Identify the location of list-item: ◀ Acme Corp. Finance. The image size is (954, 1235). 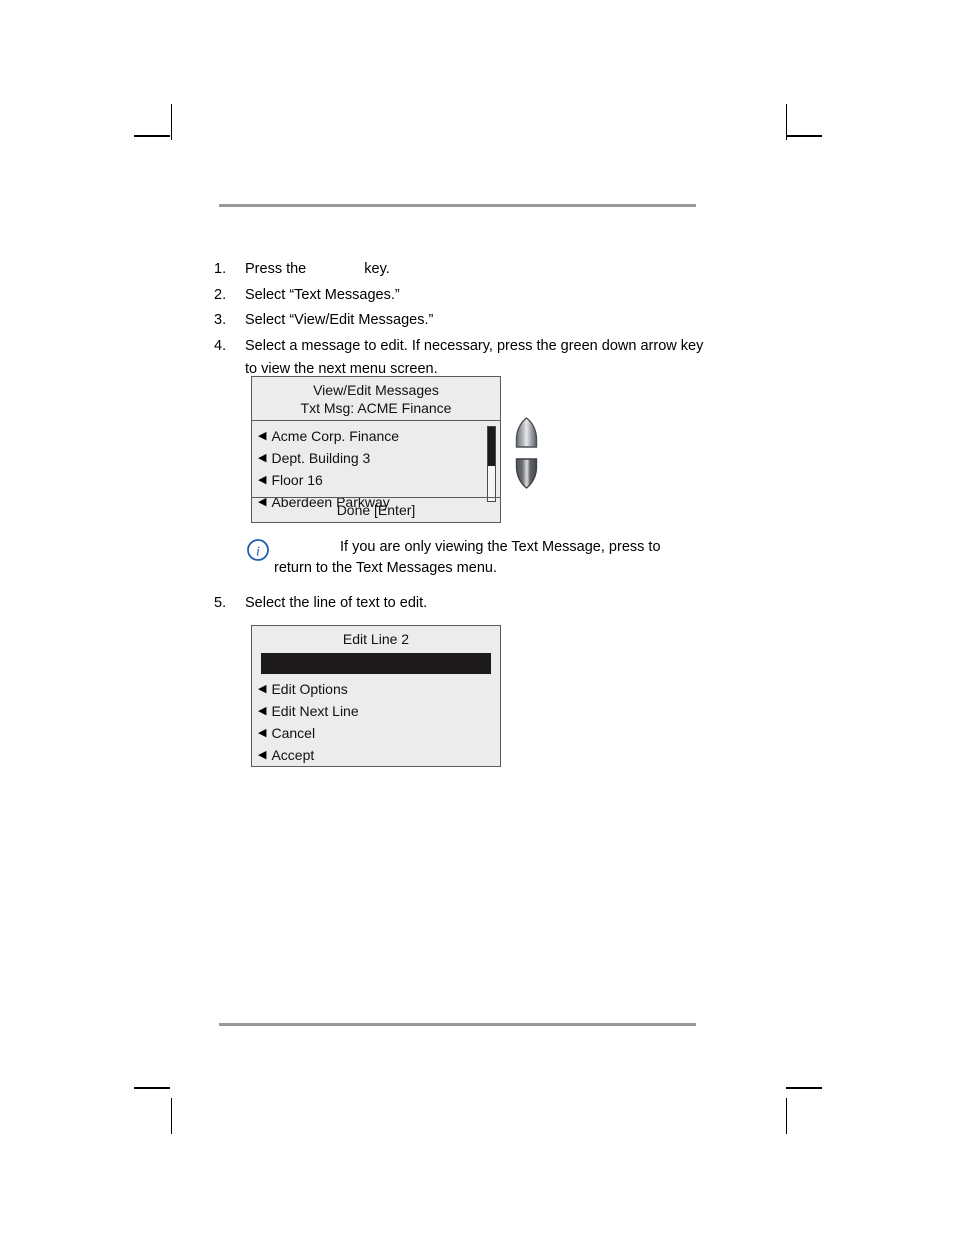
(376, 436).